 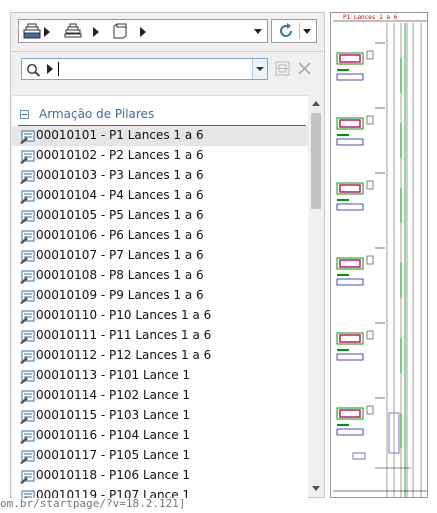 What do you see at coordinates (58, 69) in the screenshot?
I see `text-cursor` at bounding box center [58, 69].